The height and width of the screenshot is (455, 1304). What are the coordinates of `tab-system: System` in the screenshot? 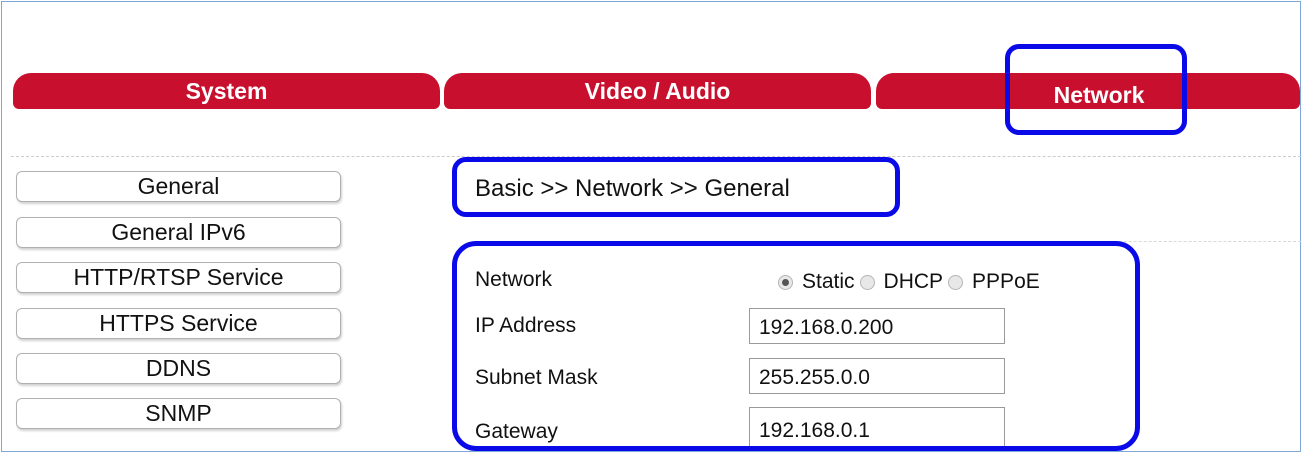 It's located at (226, 91).